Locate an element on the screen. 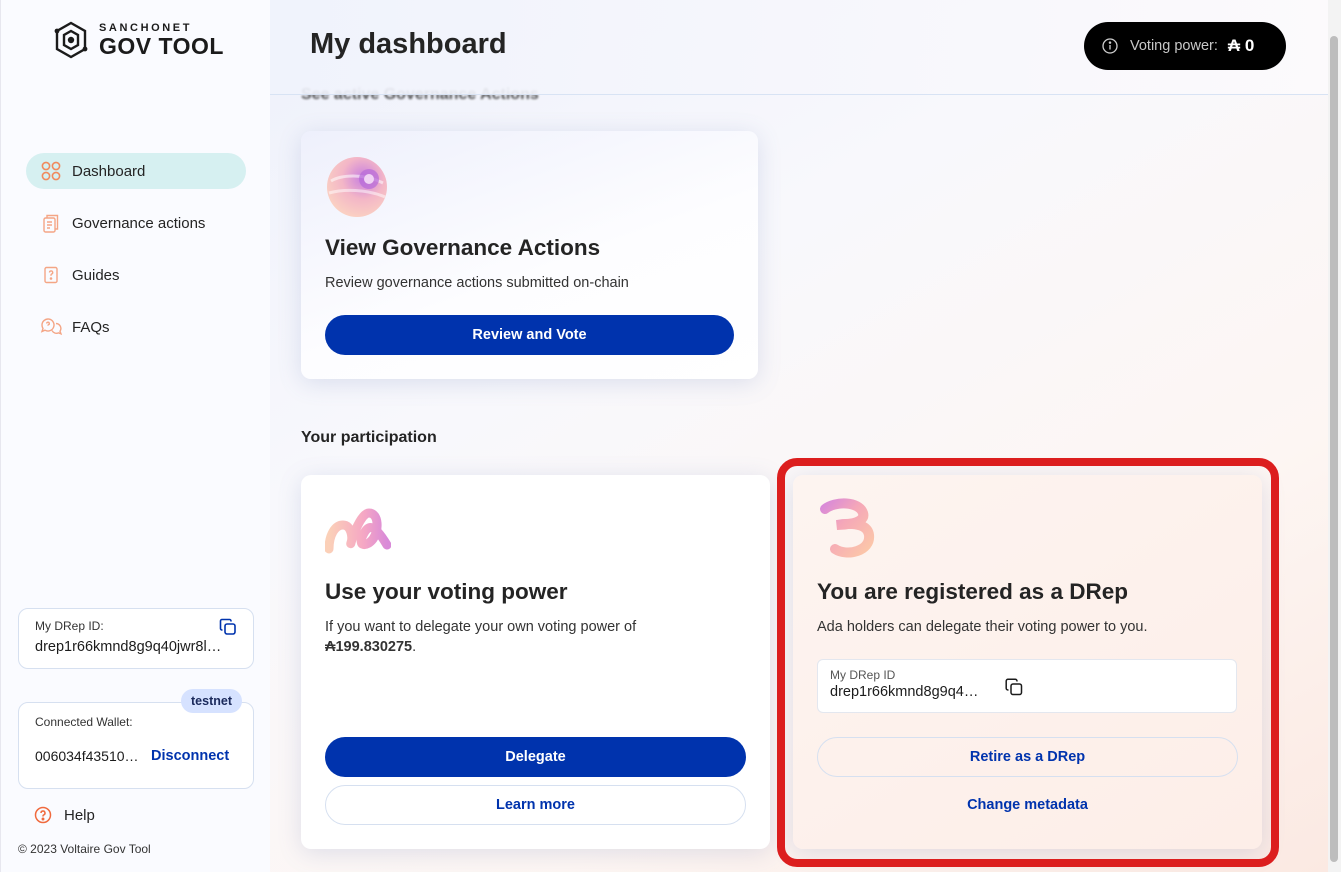 The height and width of the screenshot is (872, 1341). card-title: You are registered as a DRep is located at coordinates (972, 591).